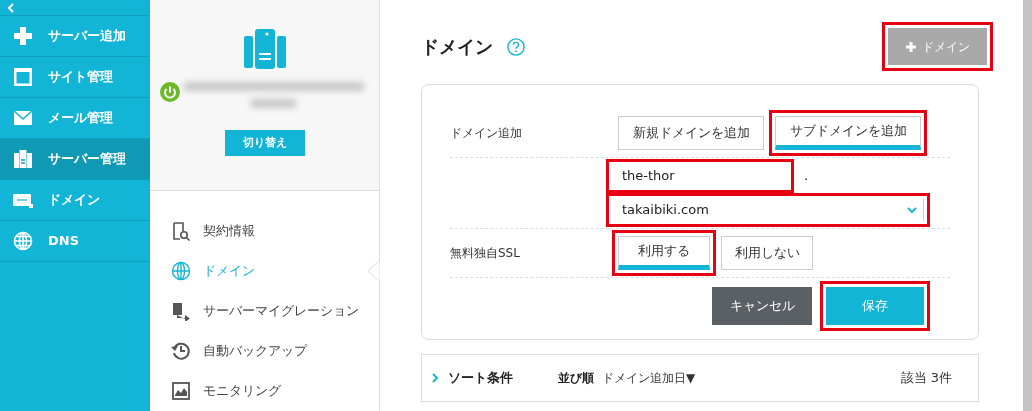 Image resolution: width=1032 pixels, height=411 pixels. Describe the element at coordinates (691, 133) in the screenshot. I see `segment-tab: 新規ドメインを追加` at that location.